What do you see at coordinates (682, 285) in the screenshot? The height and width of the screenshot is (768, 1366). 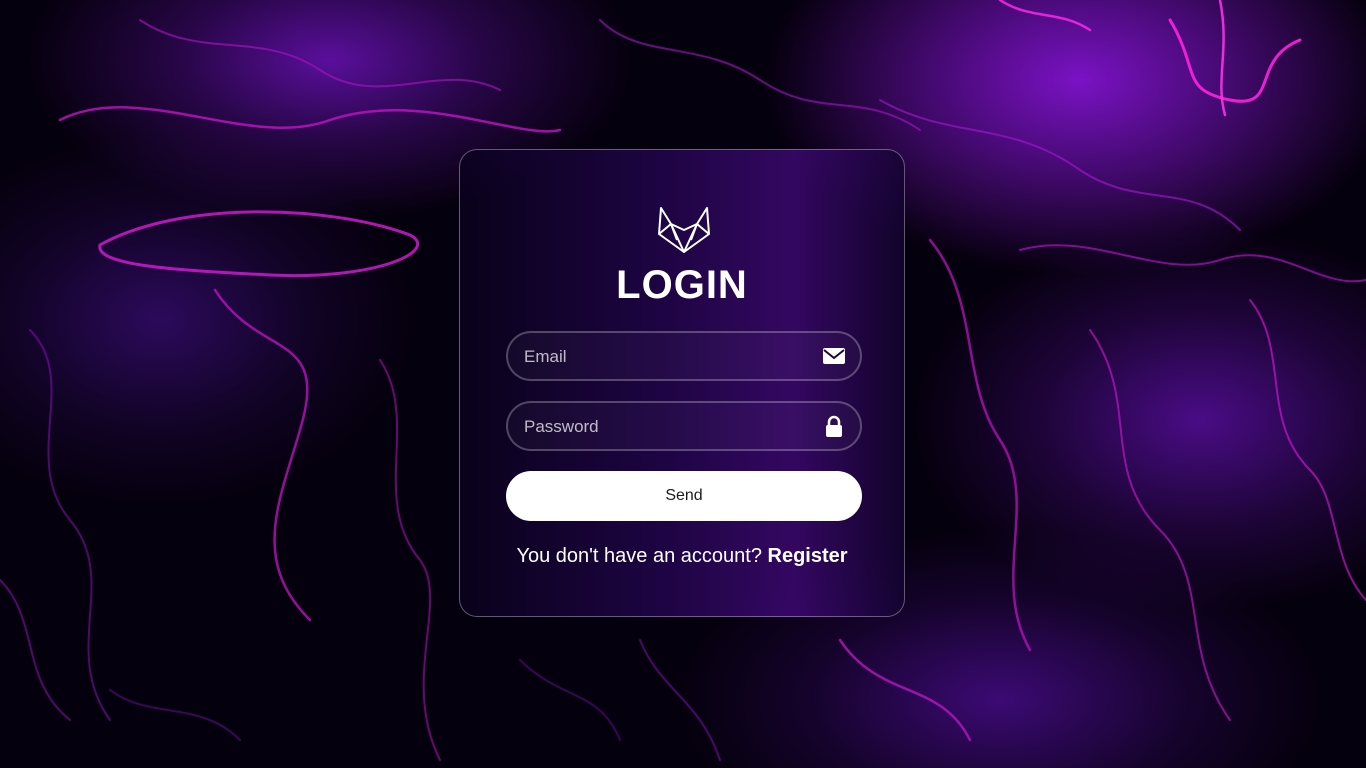 I see `page-title: LOGIN` at bounding box center [682, 285].